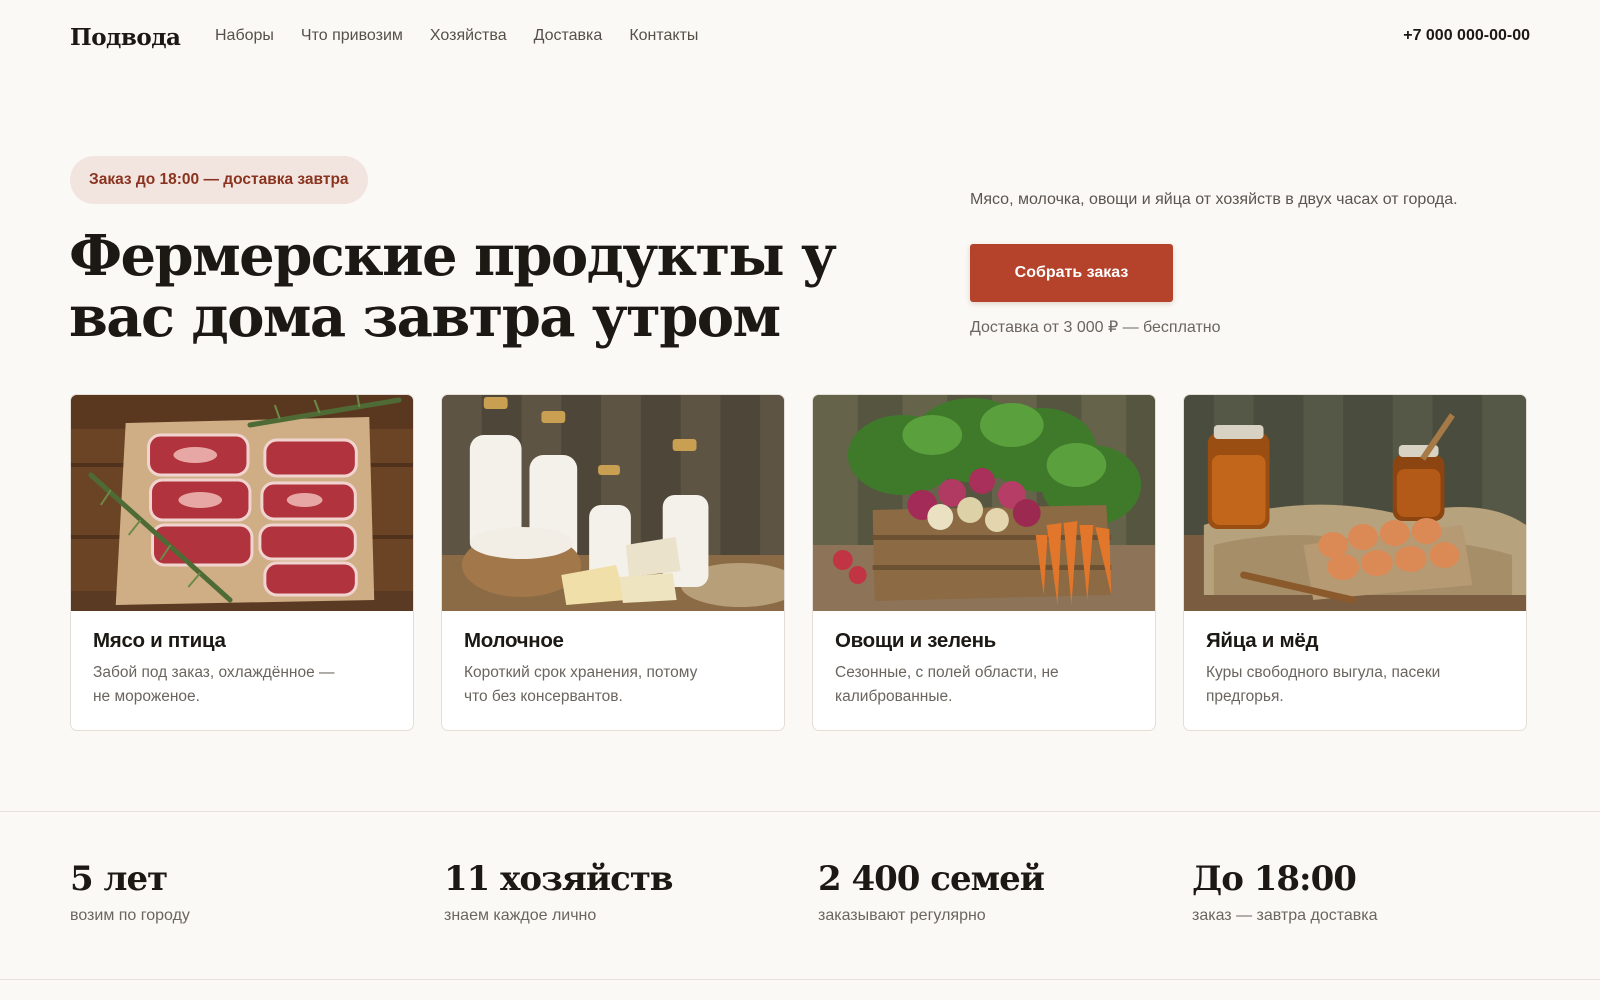 Image resolution: width=1600 pixels, height=1000 pixels. I want to click on nav-link-contacts: Контакты, so click(663, 36).